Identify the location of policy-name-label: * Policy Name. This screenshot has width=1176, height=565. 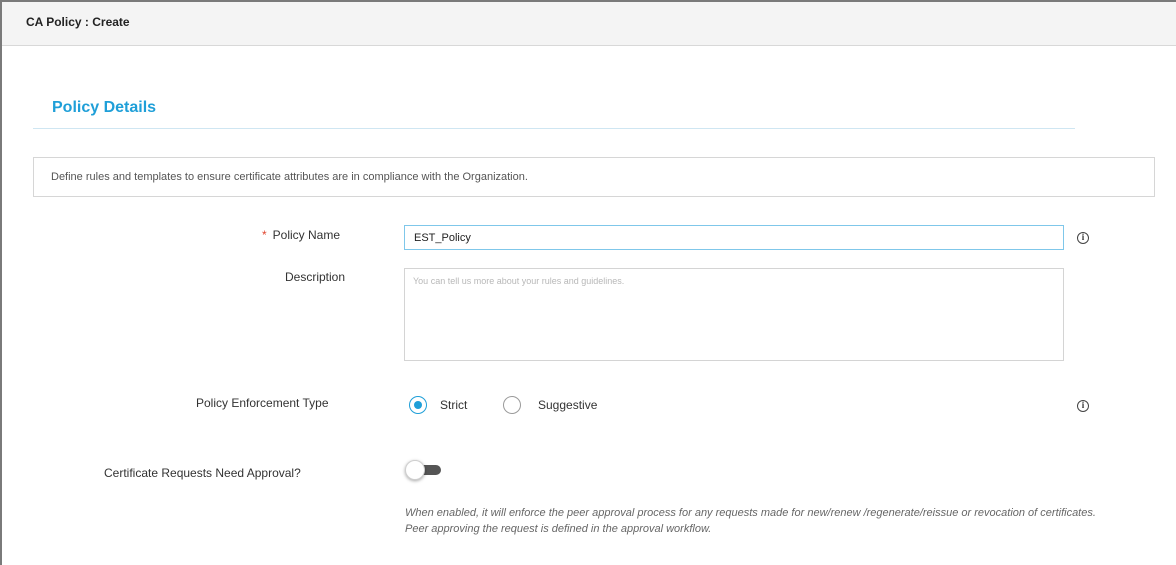
(301, 235).